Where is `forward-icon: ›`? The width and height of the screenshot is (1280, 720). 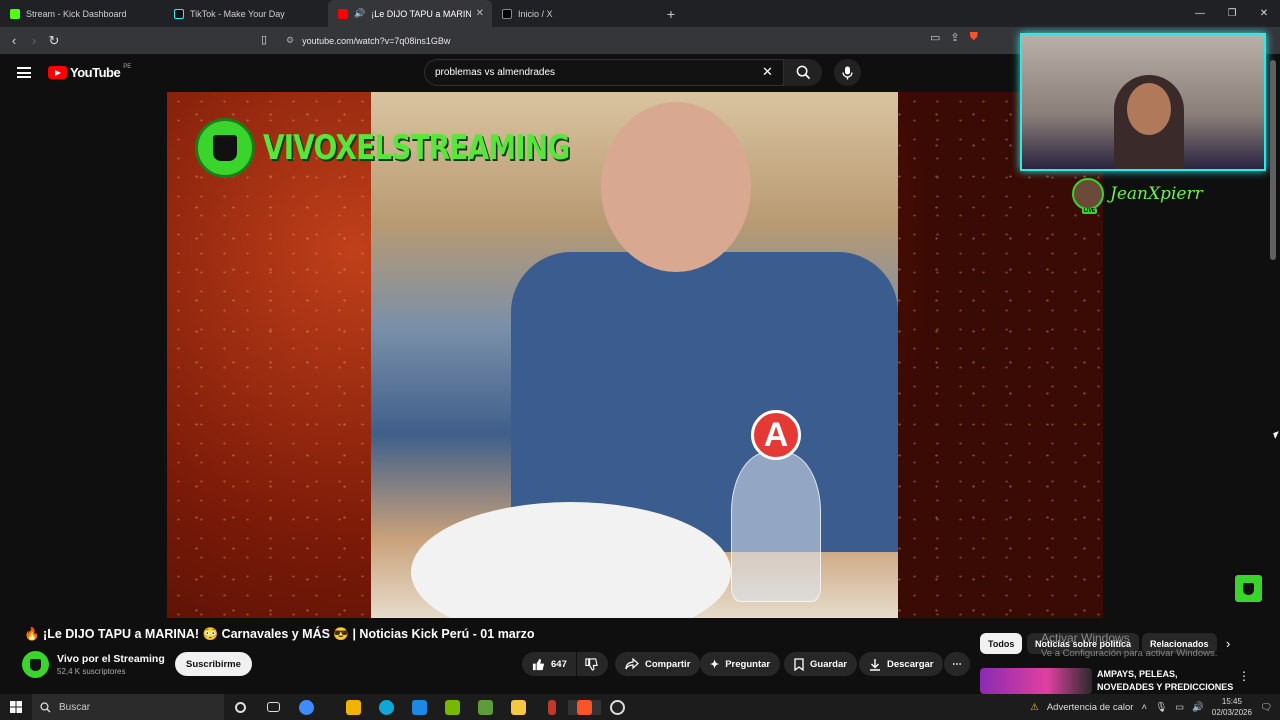 forward-icon: › is located at coordinates (34, 40).